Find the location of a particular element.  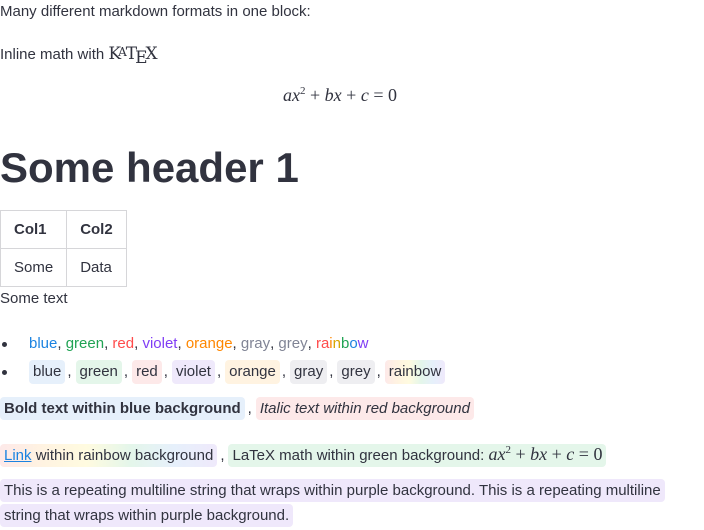

colored-word: green is located at coordinates (85, 343).